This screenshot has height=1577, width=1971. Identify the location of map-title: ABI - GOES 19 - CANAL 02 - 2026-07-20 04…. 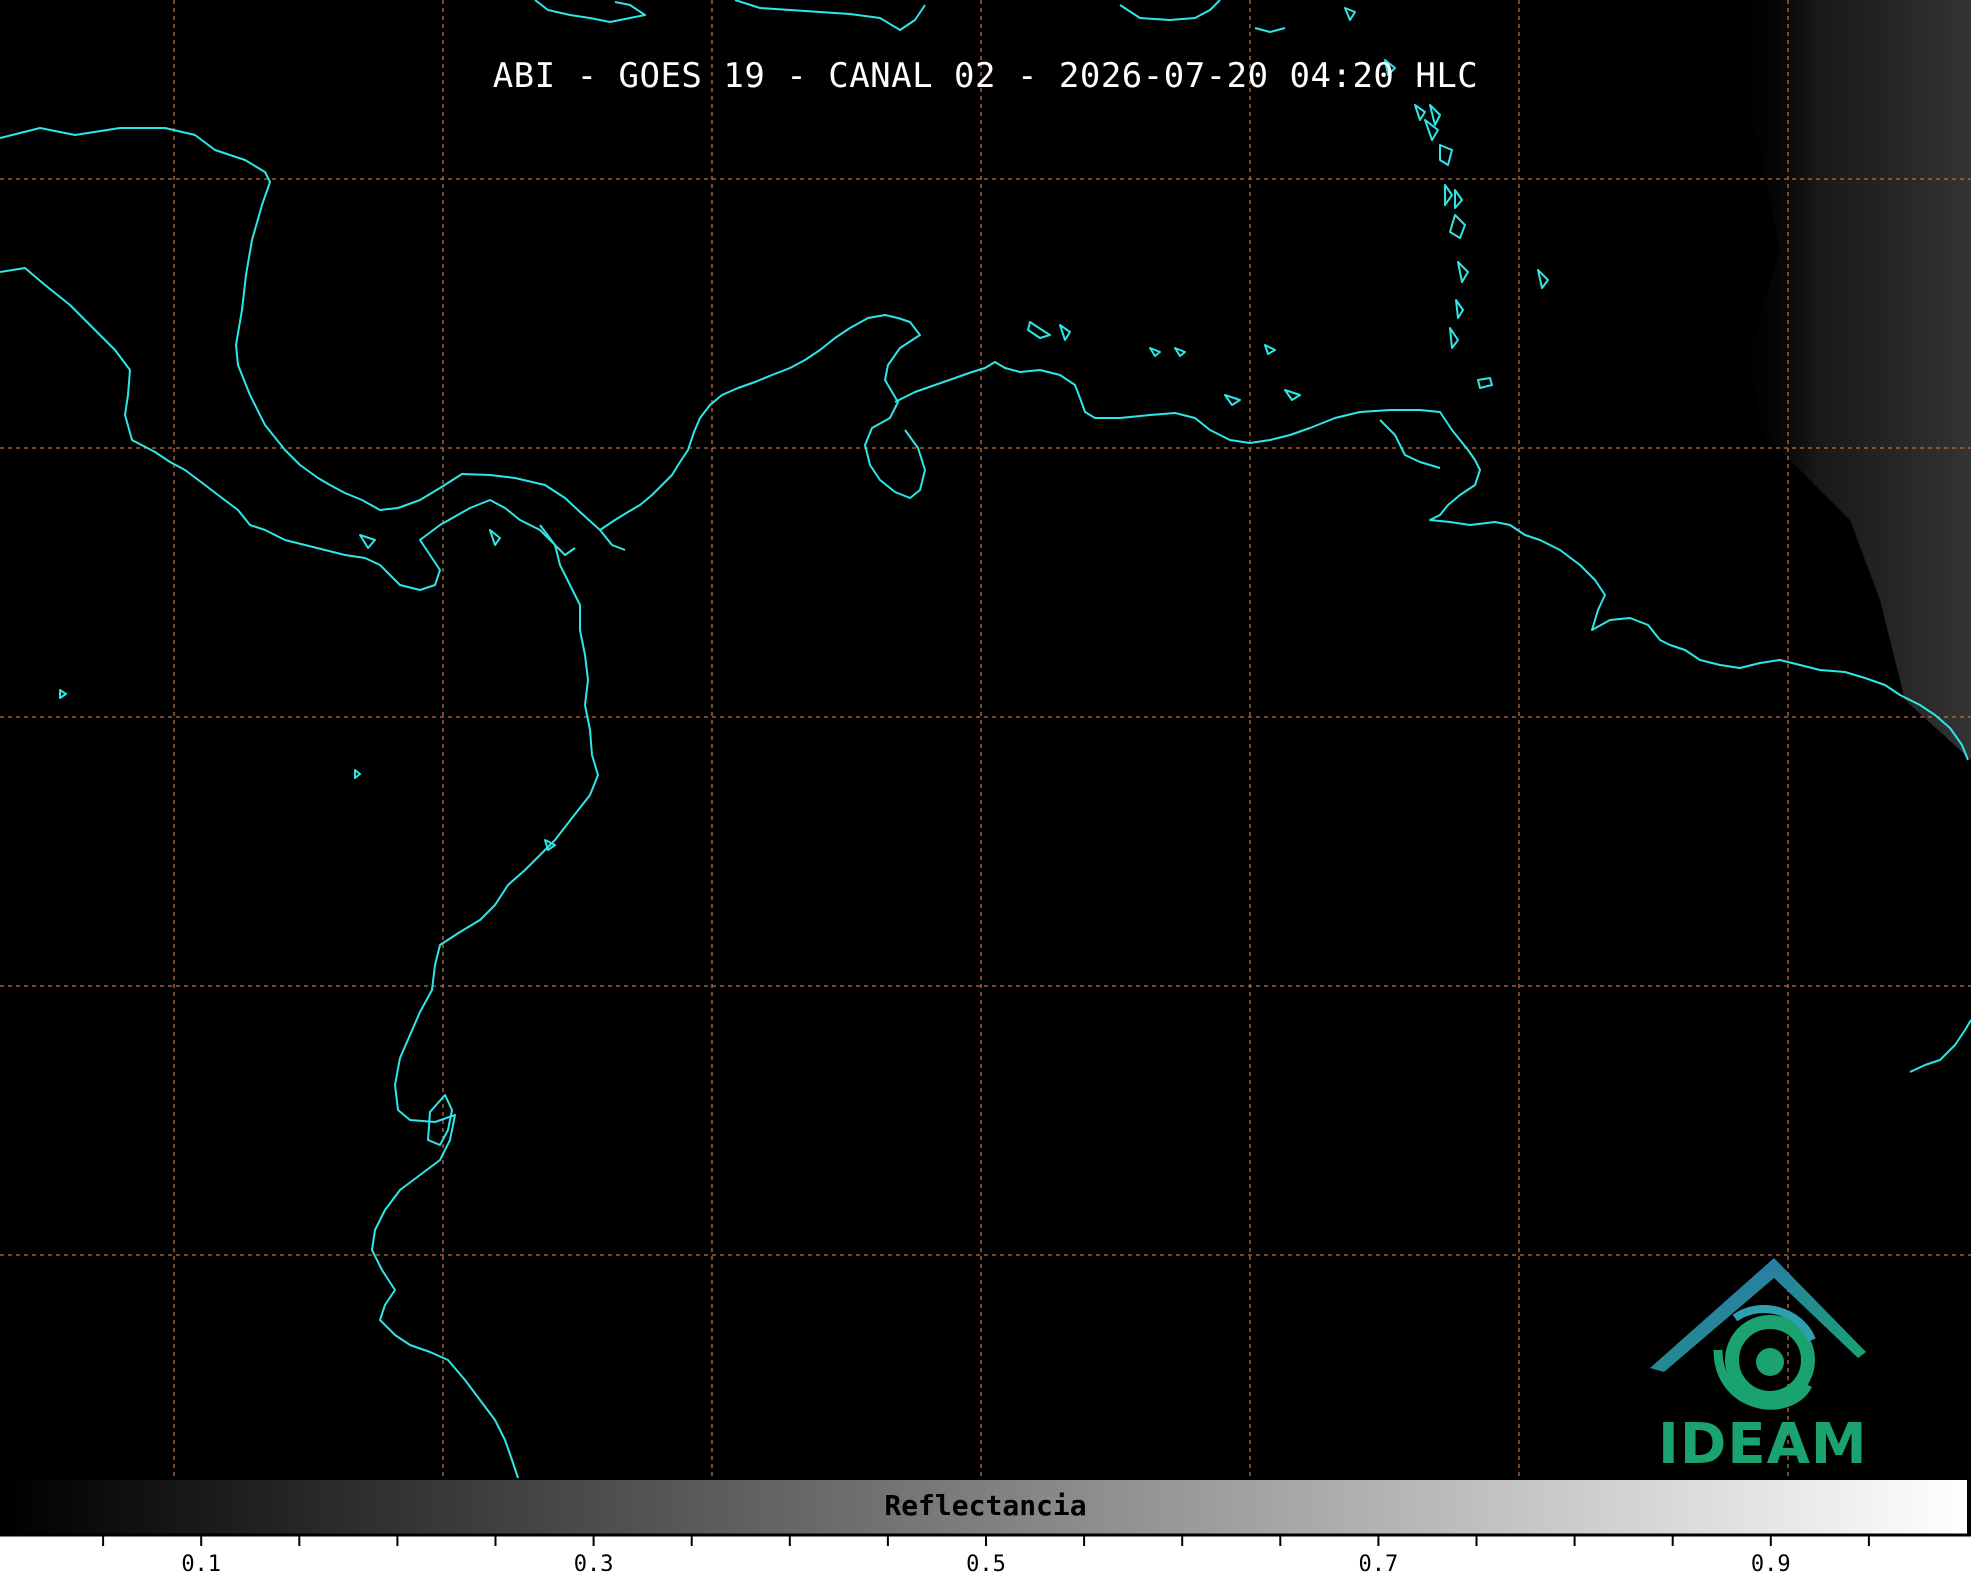
(985, 76).